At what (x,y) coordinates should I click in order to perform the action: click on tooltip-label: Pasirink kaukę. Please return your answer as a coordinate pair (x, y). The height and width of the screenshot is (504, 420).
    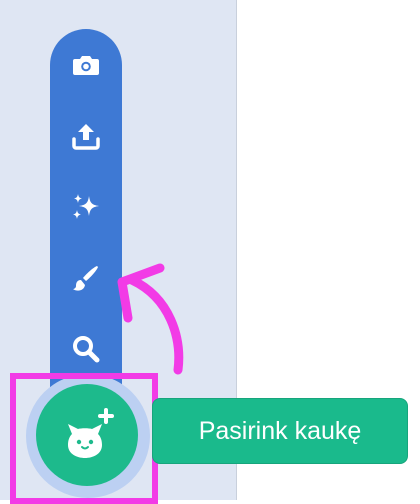
    Looking at the image, I should click on (280, 430).